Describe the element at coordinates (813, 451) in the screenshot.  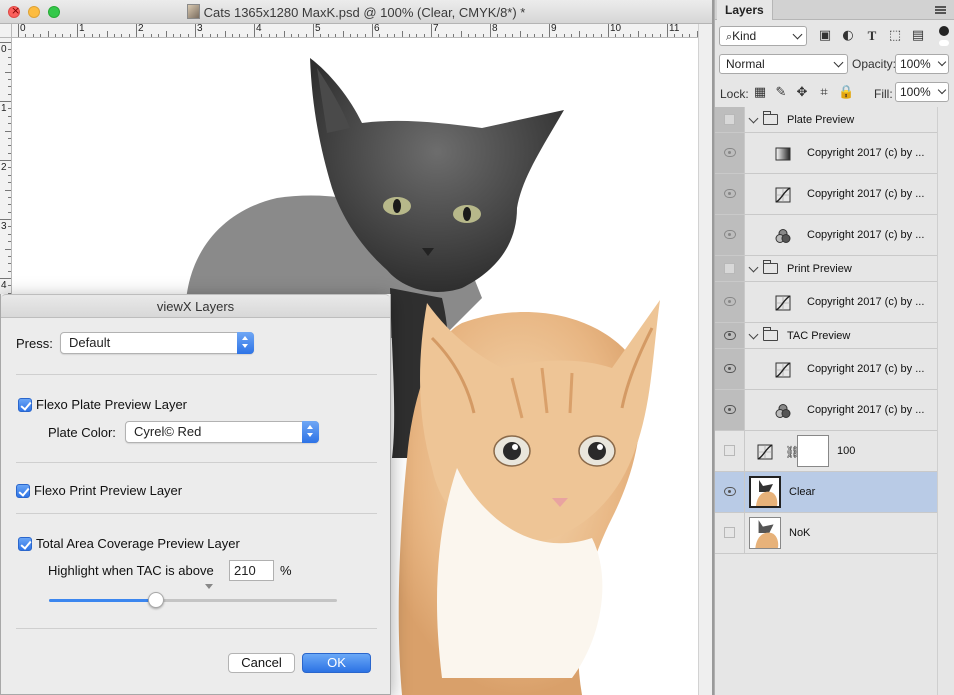
I see `layer-mask-thumbnail` at that location.